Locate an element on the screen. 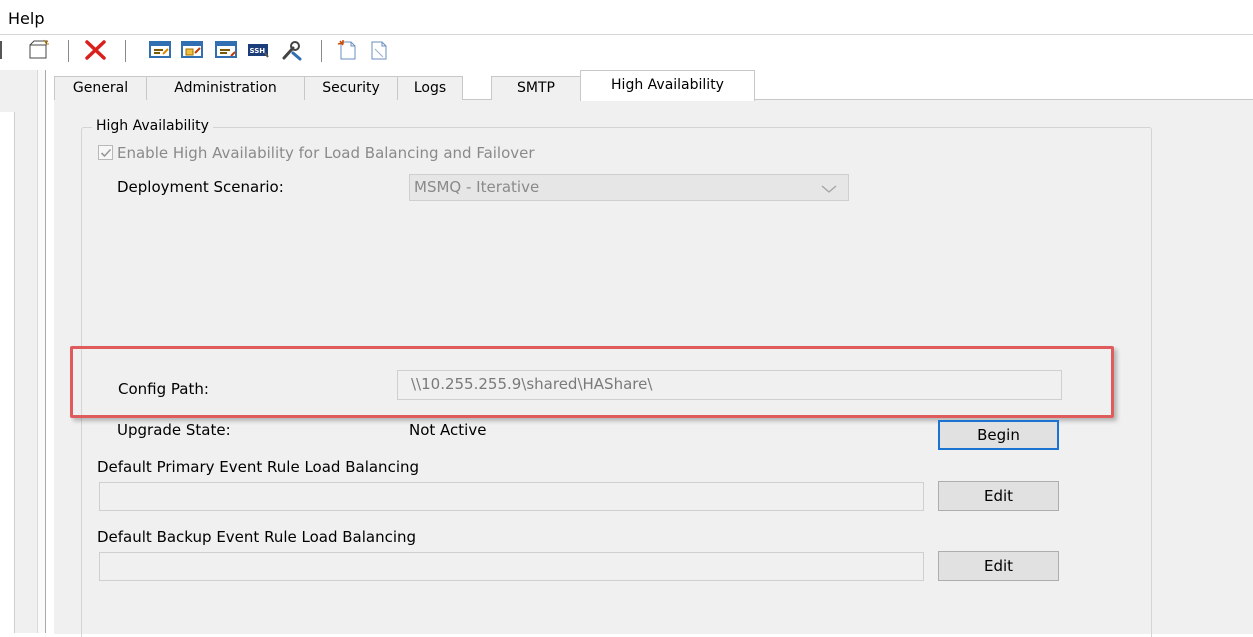 The width and height of the screenshot is (1253, 637). left-pane-list is located at coordinates (7, 372).